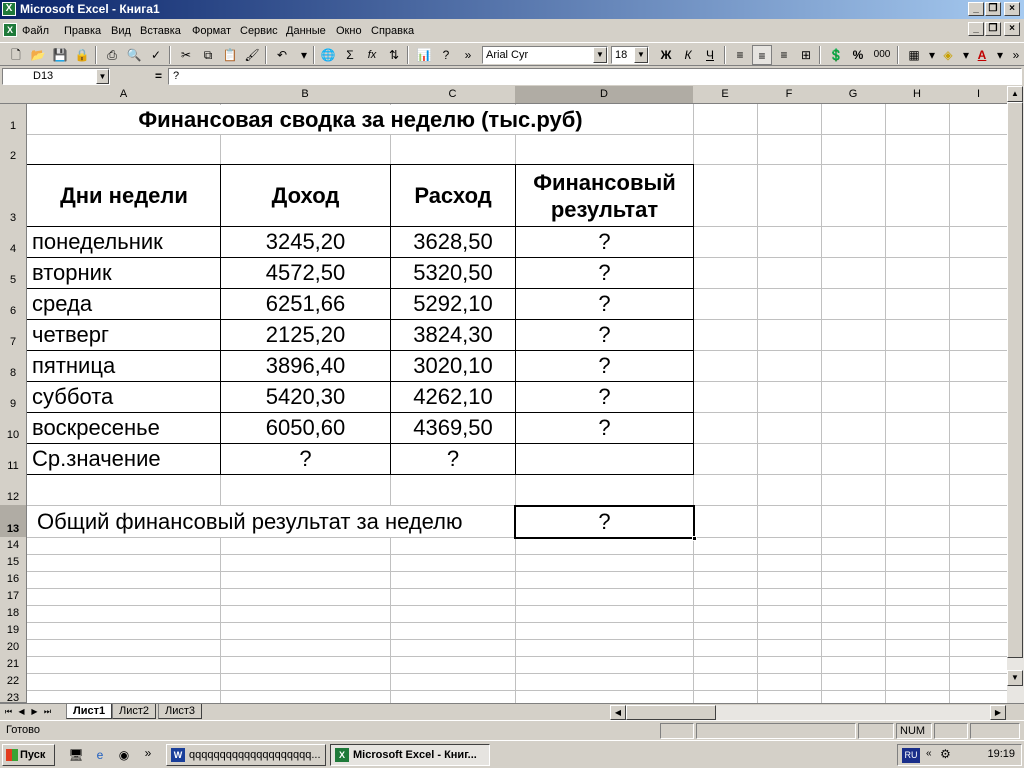 The width and height of the screenshot is (1024, 768). I want to click on income-cell: 6251,66, so click(305, 304).